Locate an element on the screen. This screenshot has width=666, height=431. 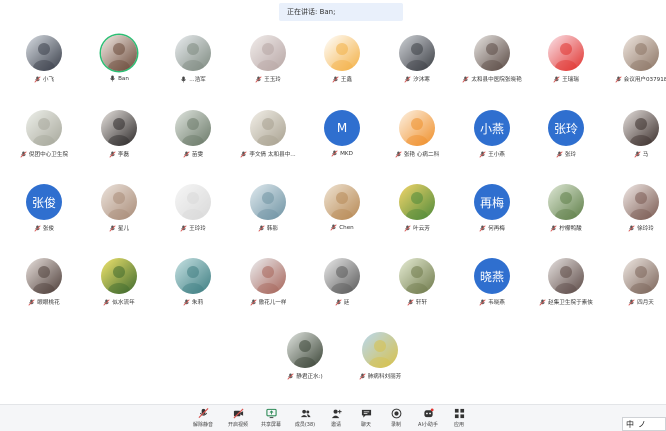
participant-tile: 王瑞瑞 is located at coordinates (566, 65).